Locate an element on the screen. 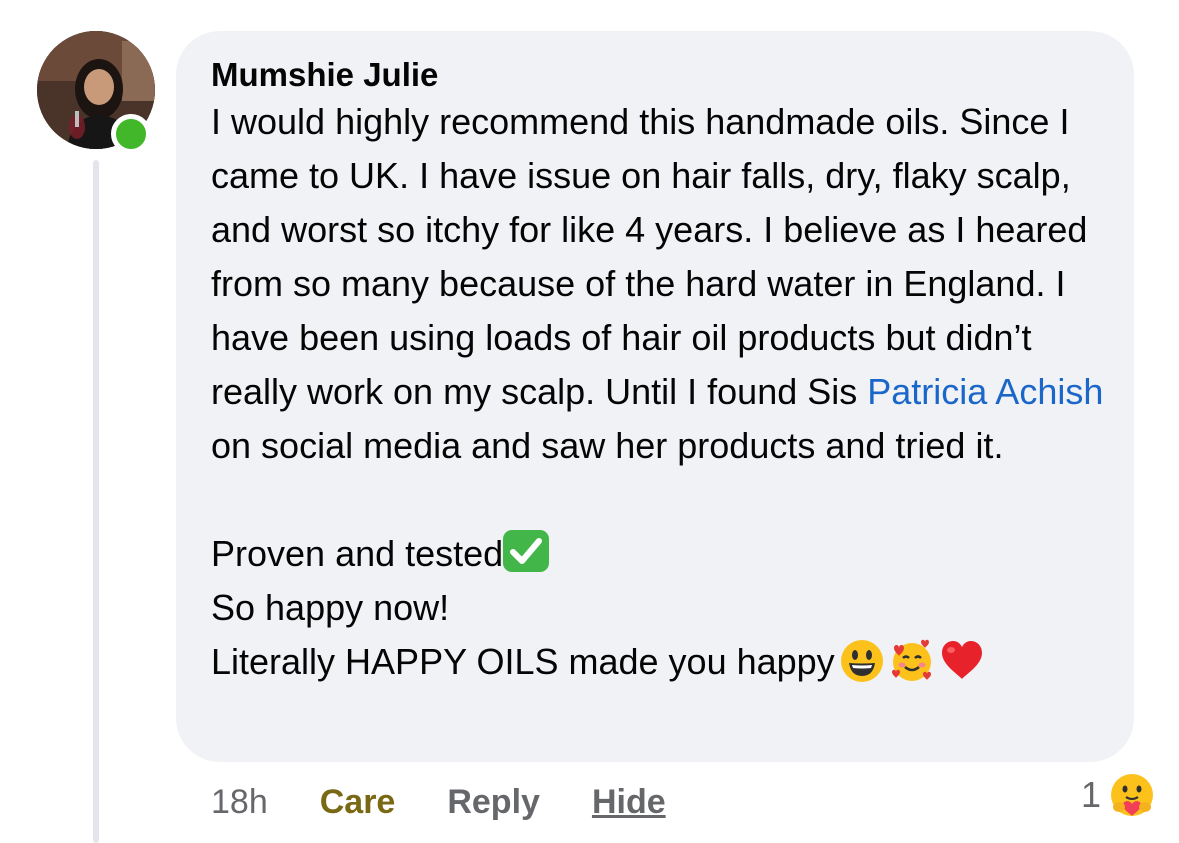  reply-button: Reply is located at coordinates (493, 802).